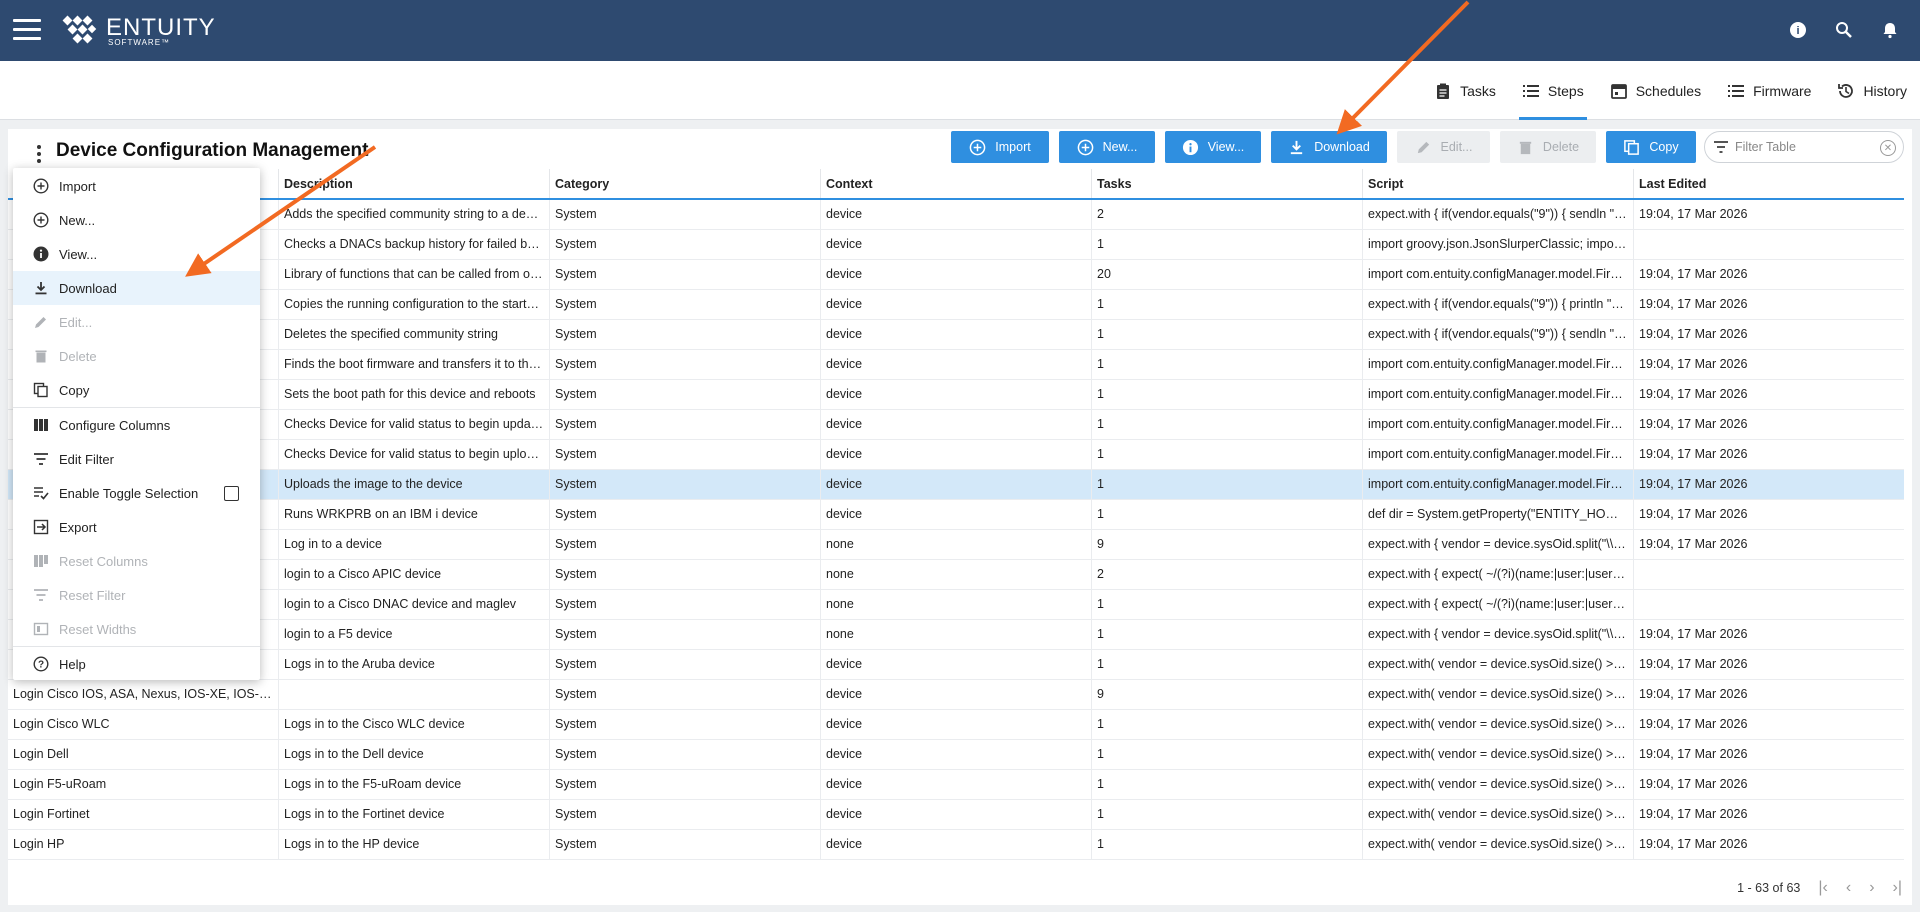 This screenshot has width=1920, height=912. Describe the element at coordinates (956, 183) in the screenshot. I see `column-header-context: Context` at that location.